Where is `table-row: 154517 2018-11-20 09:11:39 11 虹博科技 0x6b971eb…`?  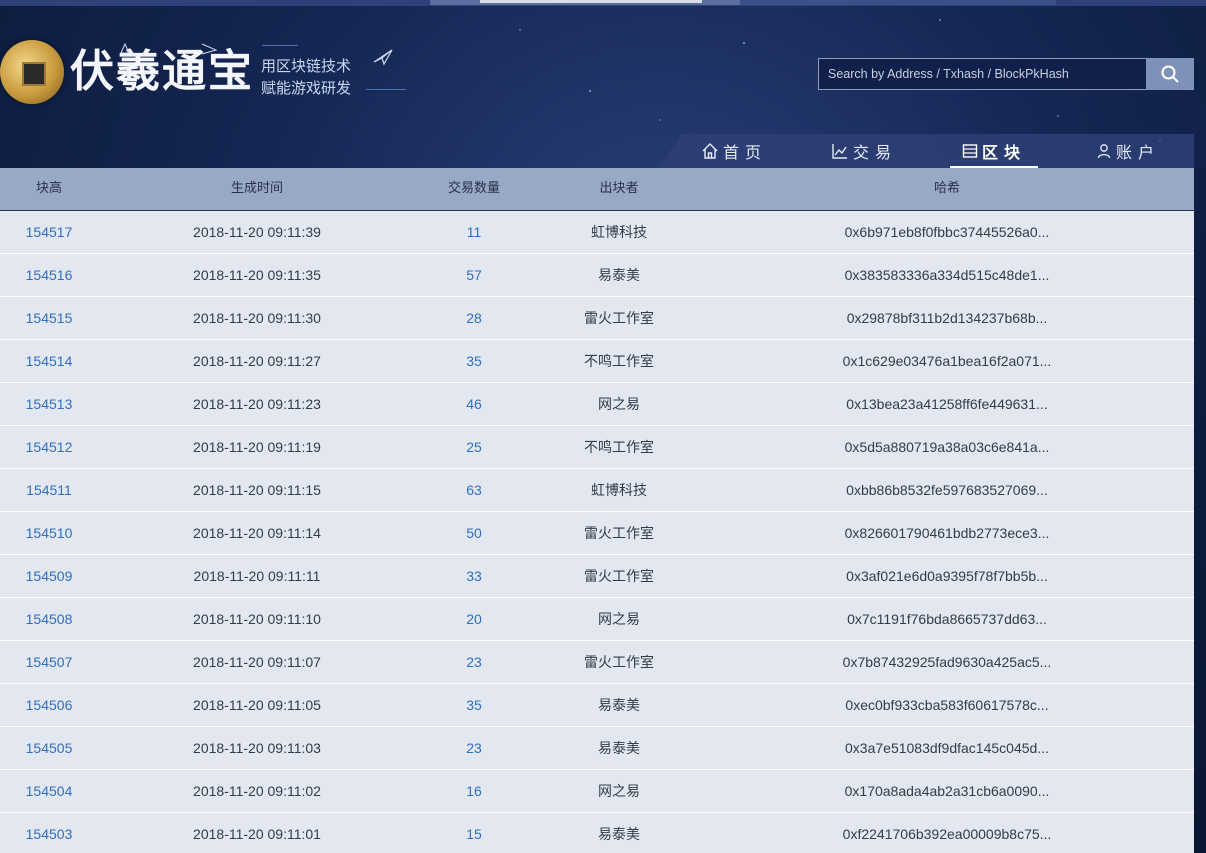
table-row: 154517 2018-11-20 09:11:39 11 虹博科技 0x6b971eb… is located at coordinates (597, 232).